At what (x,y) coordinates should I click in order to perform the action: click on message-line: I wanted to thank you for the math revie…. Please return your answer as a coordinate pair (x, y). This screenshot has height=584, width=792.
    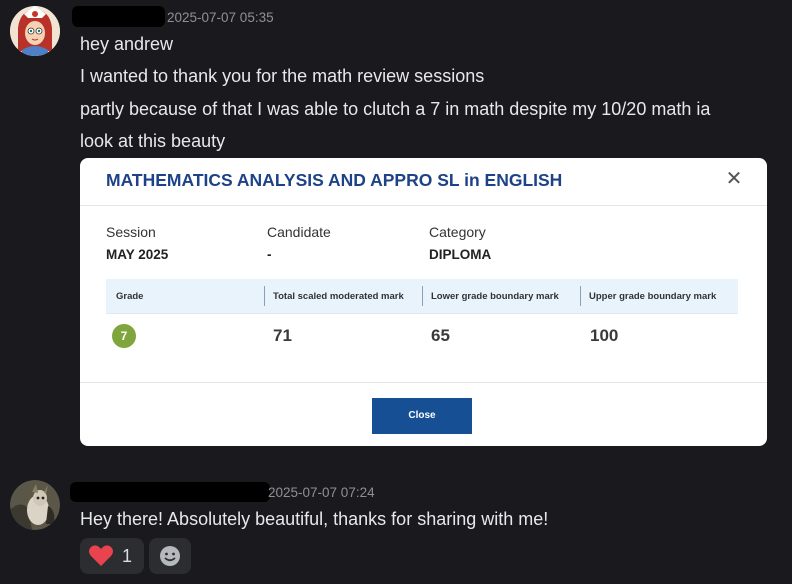
    Looking at the image, I should click on (282, 76).